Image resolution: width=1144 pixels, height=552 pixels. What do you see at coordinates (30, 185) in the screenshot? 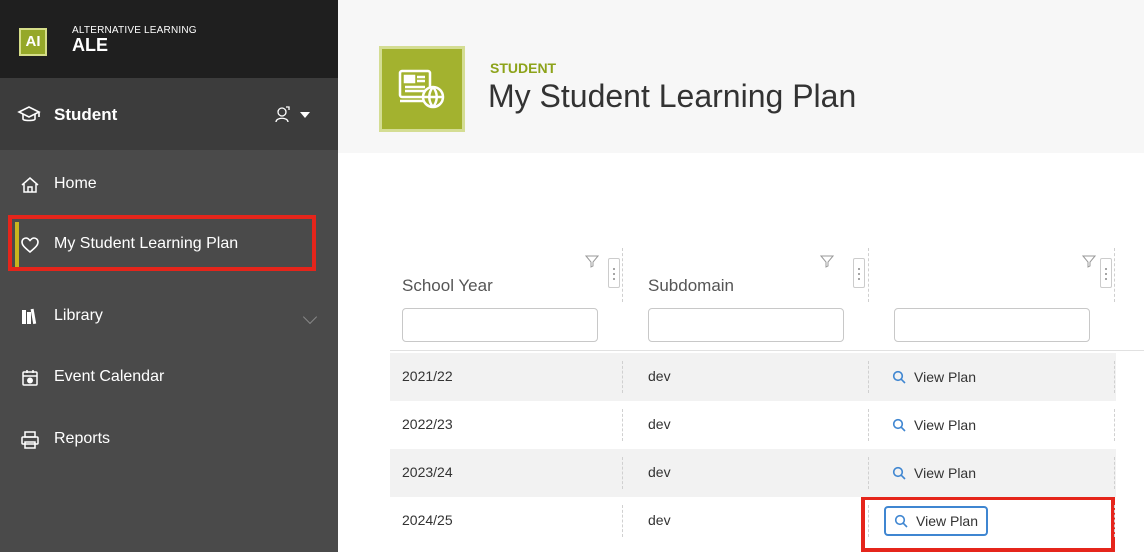
I see `home-icon` at bounding box center [30, 185].